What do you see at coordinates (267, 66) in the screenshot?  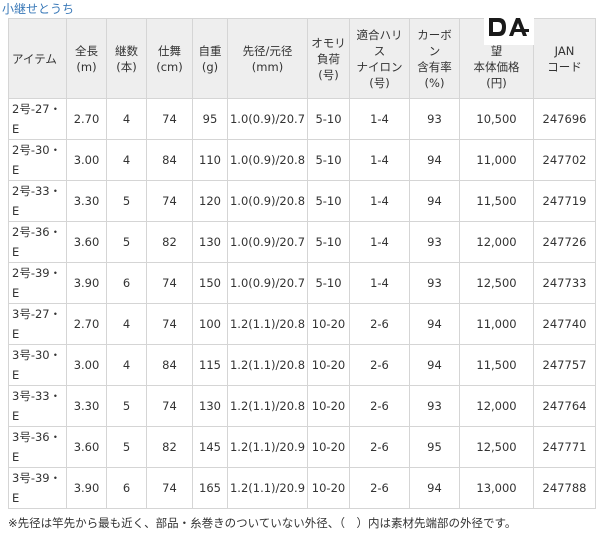 I see `header-cell-line: (mm)` at bounding box center [267, 66].